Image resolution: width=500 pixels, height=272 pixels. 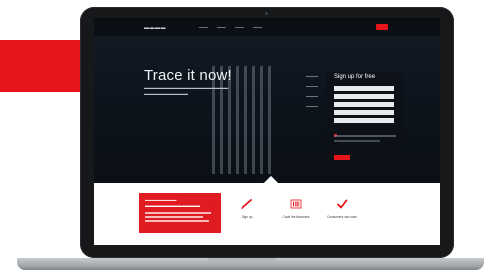 What do you see at coordinates (296, 217) in the screenshot?
I see `step-label: Code the barcodes` at bounding box center [296, 217].